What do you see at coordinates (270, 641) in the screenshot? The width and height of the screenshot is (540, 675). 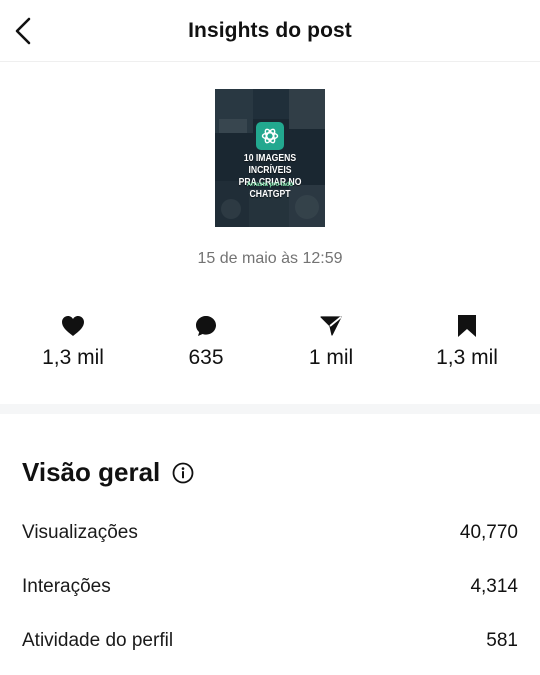 I see `overview-row-profile-activity: Atividade do perfil 581` at bounding box center [270, 641].